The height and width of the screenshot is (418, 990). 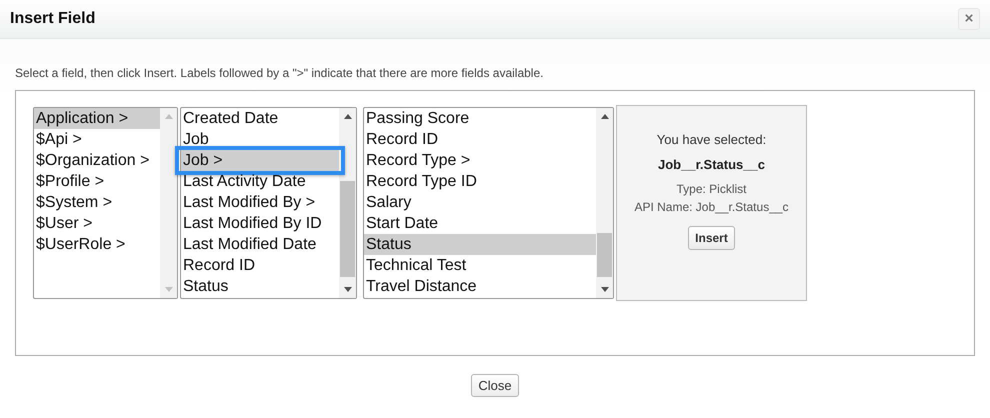 What do you see at coordinates (260, 244) in the screenshot?
I see `list-option: Last Modified Date` at bounding box center [260, 244].